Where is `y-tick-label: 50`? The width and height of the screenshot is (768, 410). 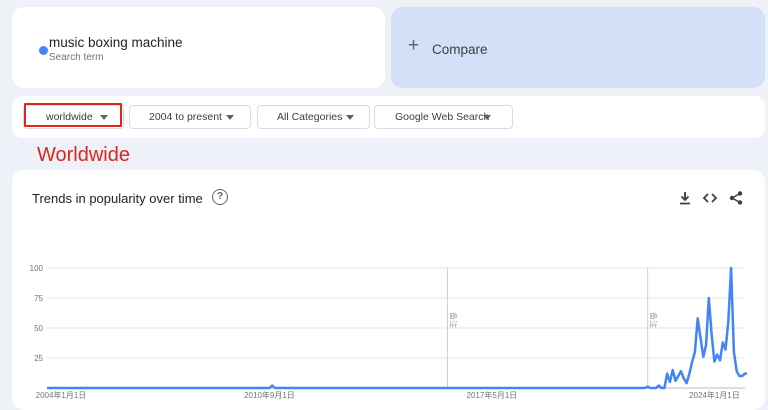
y-tick-label: 50 is located at coordinates (38, 328).